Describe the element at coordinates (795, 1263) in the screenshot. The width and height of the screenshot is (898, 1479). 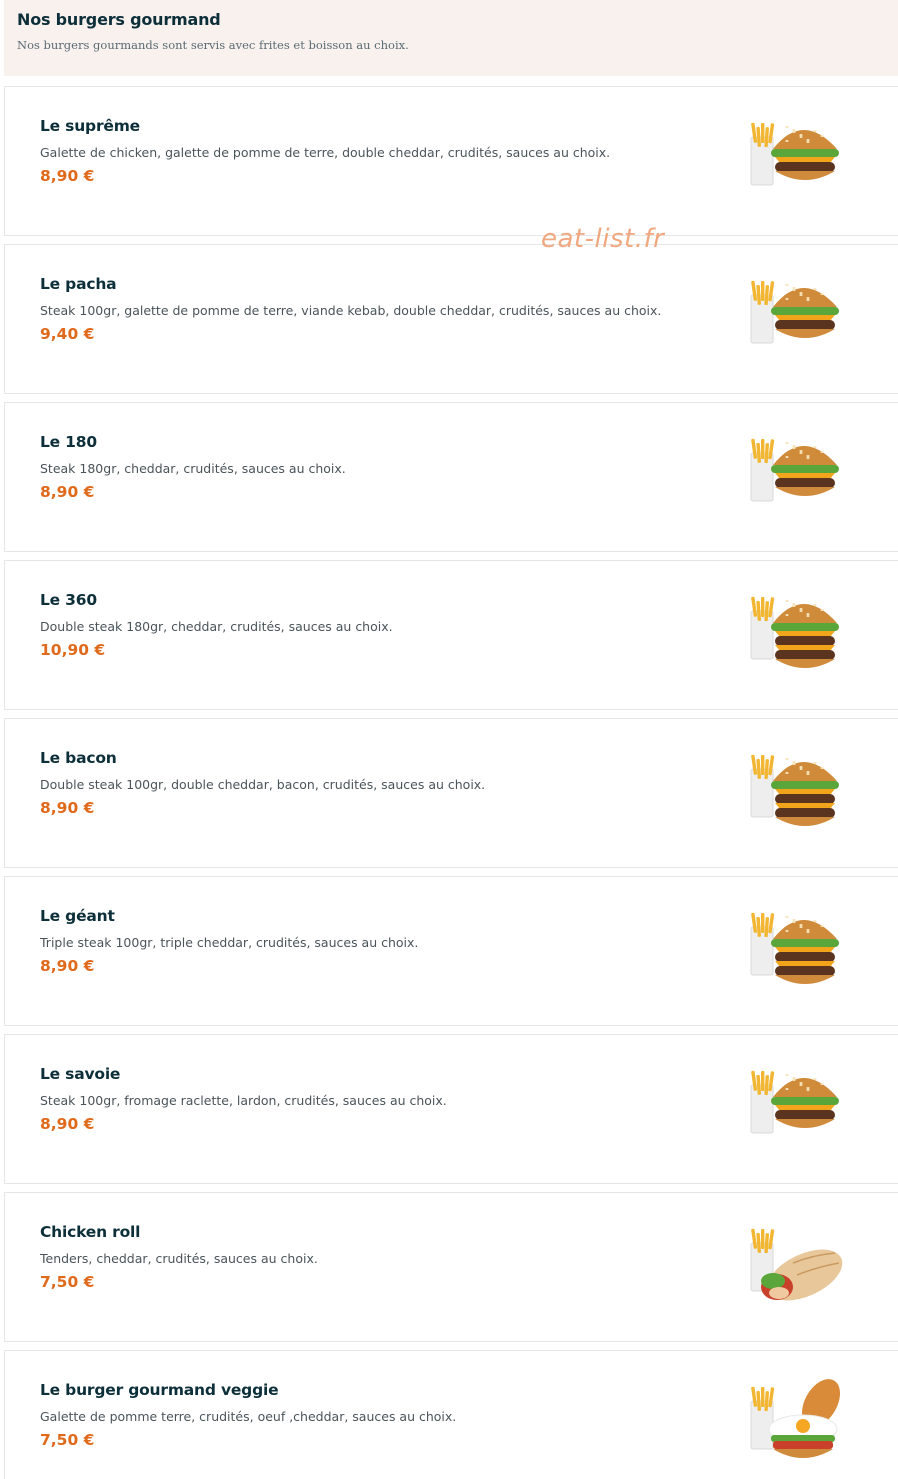
I see `wrap-fries-icon` at that location.